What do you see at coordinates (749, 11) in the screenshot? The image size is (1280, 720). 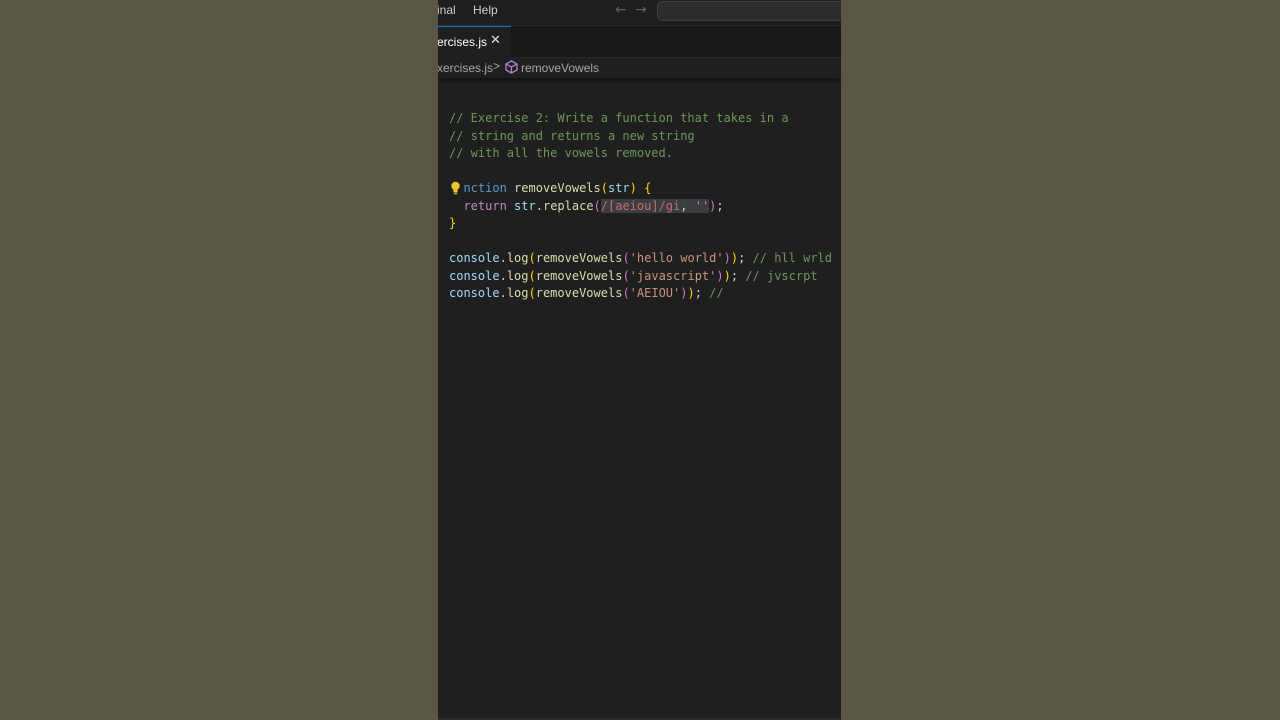 I see `command-center-search` at bounding box center [749, 11].